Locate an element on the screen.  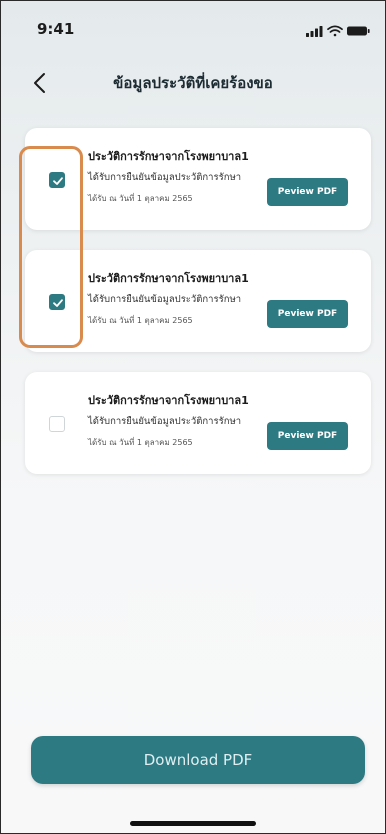
status-time: 9:41 is located at coordinates (56, 29).